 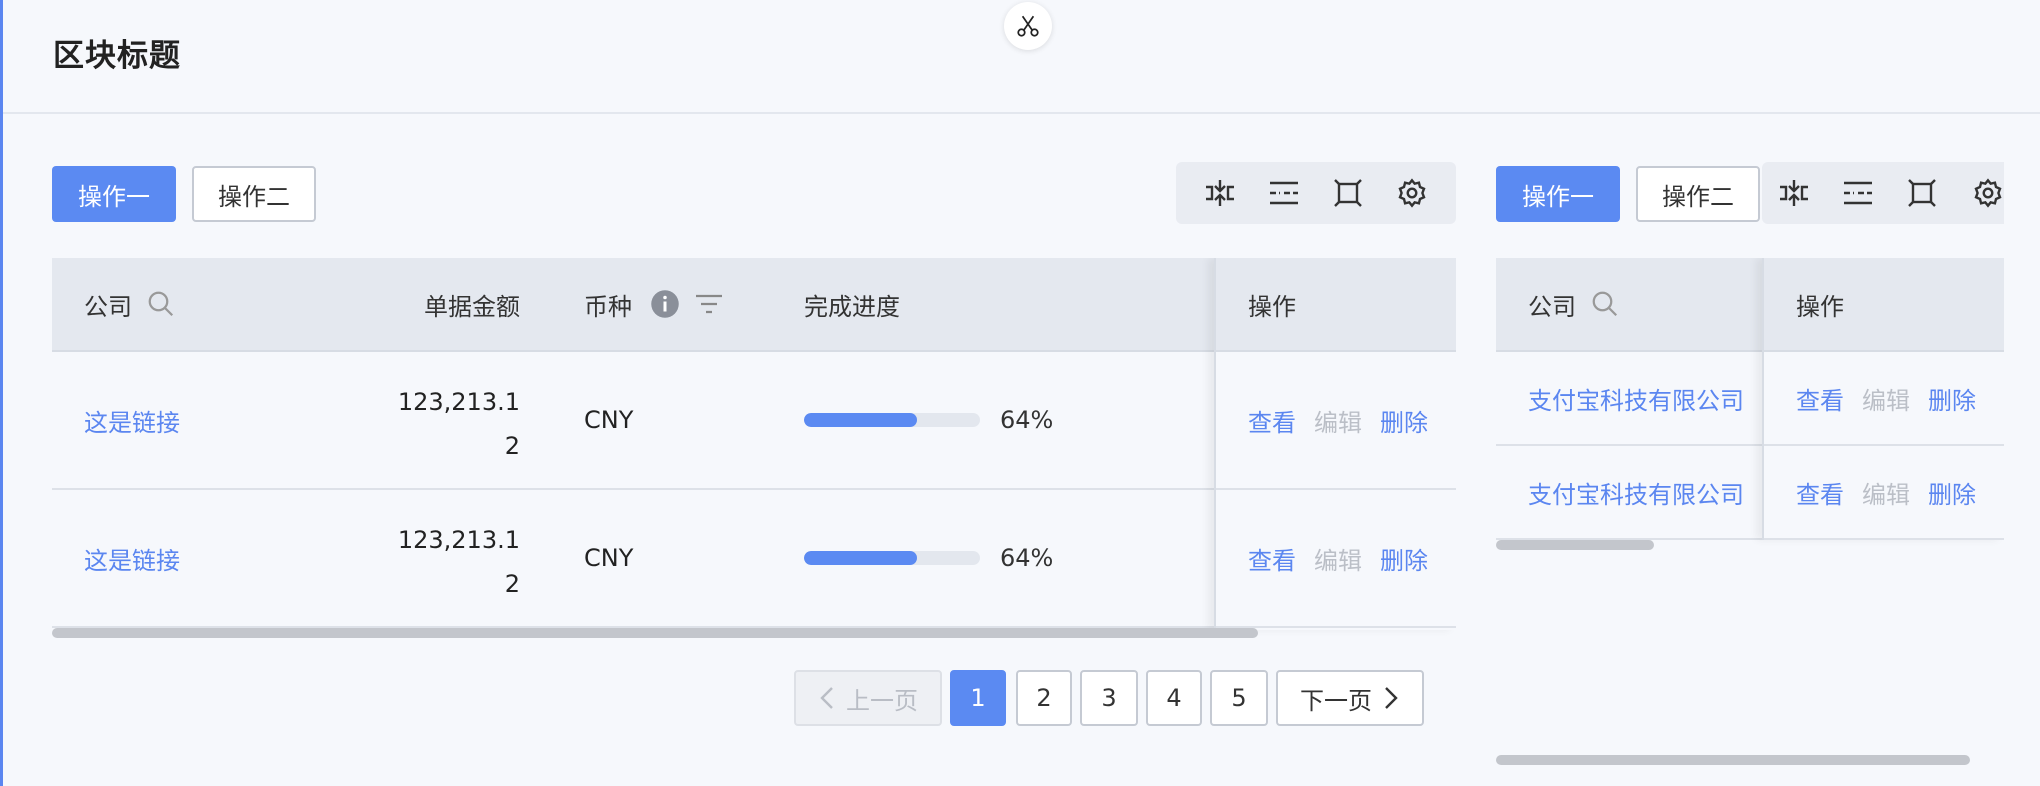 What do you see at coordinates (254, 194) in the screenshot?
I see `action-two-button: 操作二` at bounding box center [254, 194].